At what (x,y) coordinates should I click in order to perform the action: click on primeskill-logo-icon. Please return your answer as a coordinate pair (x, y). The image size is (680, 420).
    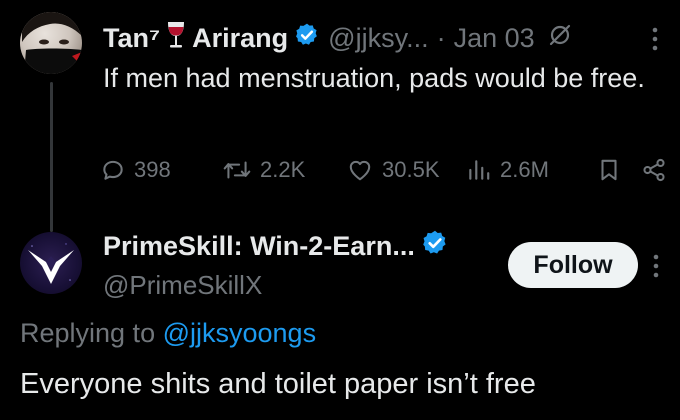
    Looking at the image, I should click on (51, 263).